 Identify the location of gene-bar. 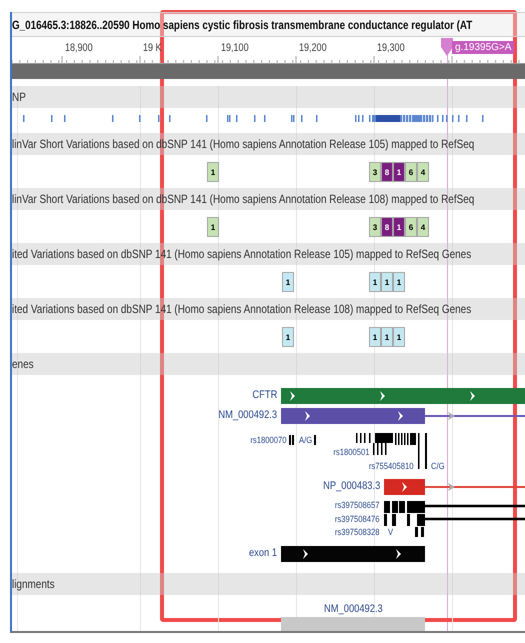
(403, 396).